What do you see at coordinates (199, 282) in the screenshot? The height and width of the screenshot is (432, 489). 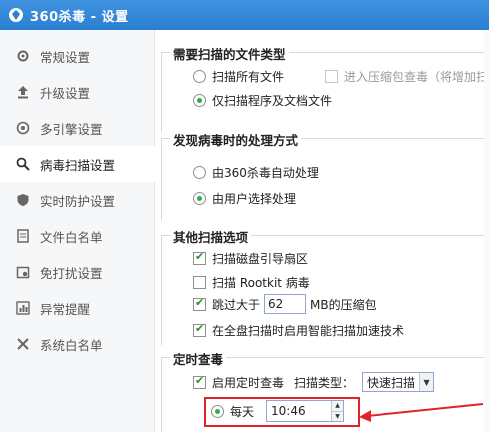 I see `rootkit-checkbox` at bounding box center [199, 282].